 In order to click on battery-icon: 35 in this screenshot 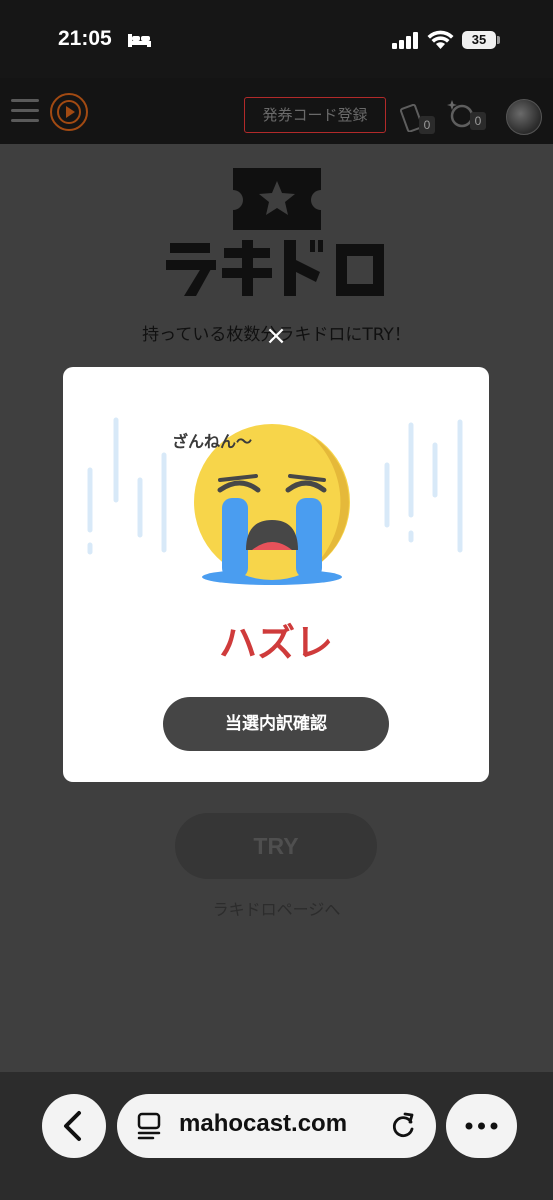, I will do `click(479, 40)`.